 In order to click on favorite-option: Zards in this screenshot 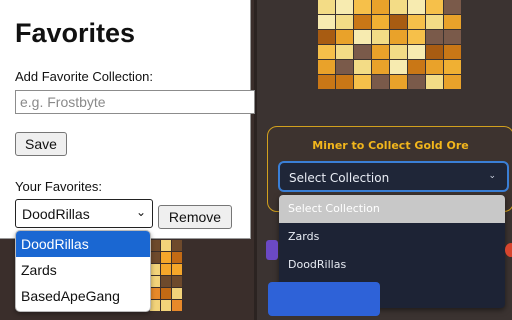, I will do `click(83, 270)`.